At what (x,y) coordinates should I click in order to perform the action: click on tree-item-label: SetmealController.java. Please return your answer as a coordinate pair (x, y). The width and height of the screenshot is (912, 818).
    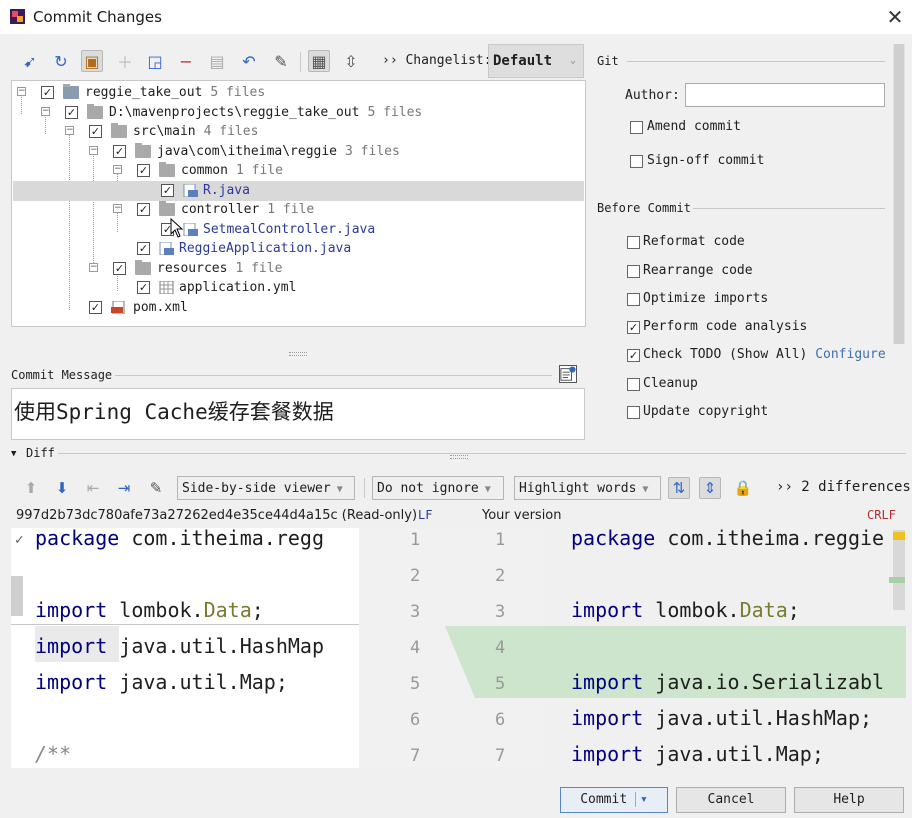
    Looking at the image, I should click on (289, 229).